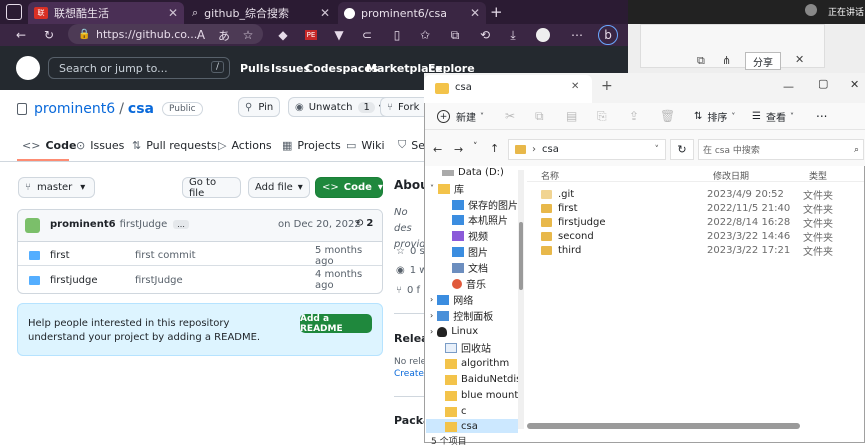 The image size is (865, 447). Describe the element at coordinates (411, 145) in the screenshot. I see `tab-security: ⛉ Se` at that location.